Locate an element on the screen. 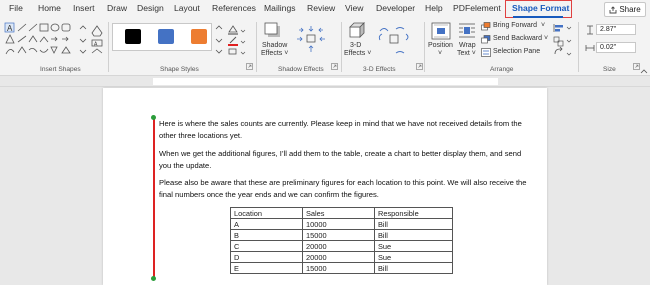 Image resolution: width=650 pixels, height=285 pixels. shape-width-icon is located at coordinates (590, 48).